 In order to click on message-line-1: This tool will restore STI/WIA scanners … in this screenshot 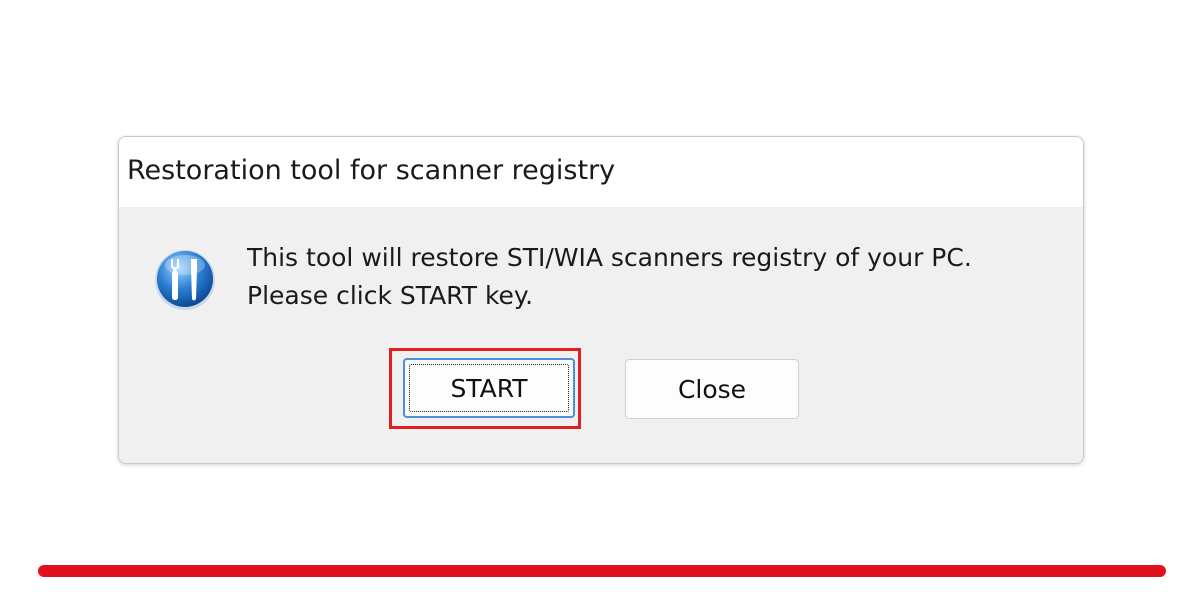, I will do `click(609, 257)`.